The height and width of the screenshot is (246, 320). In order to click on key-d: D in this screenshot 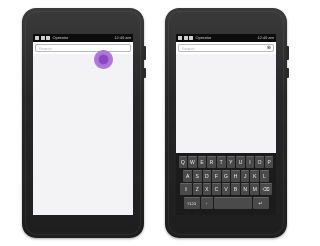, I will do `click(207, 175)`.